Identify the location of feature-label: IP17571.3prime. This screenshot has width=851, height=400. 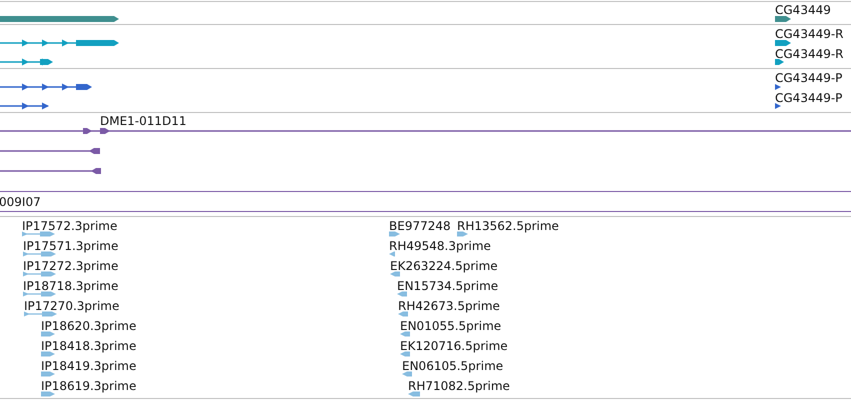
(70, 246).